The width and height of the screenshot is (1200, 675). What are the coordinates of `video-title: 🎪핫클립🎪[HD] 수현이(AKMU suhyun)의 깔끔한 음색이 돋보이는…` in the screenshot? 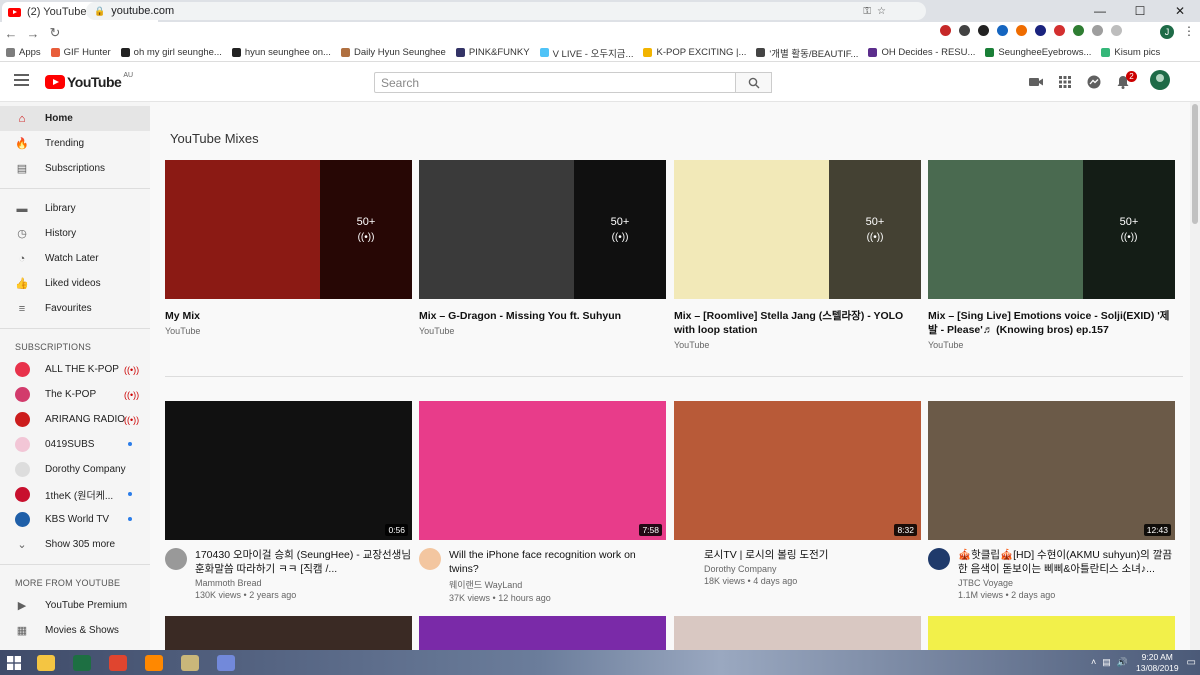 It's located at (1066, 562).